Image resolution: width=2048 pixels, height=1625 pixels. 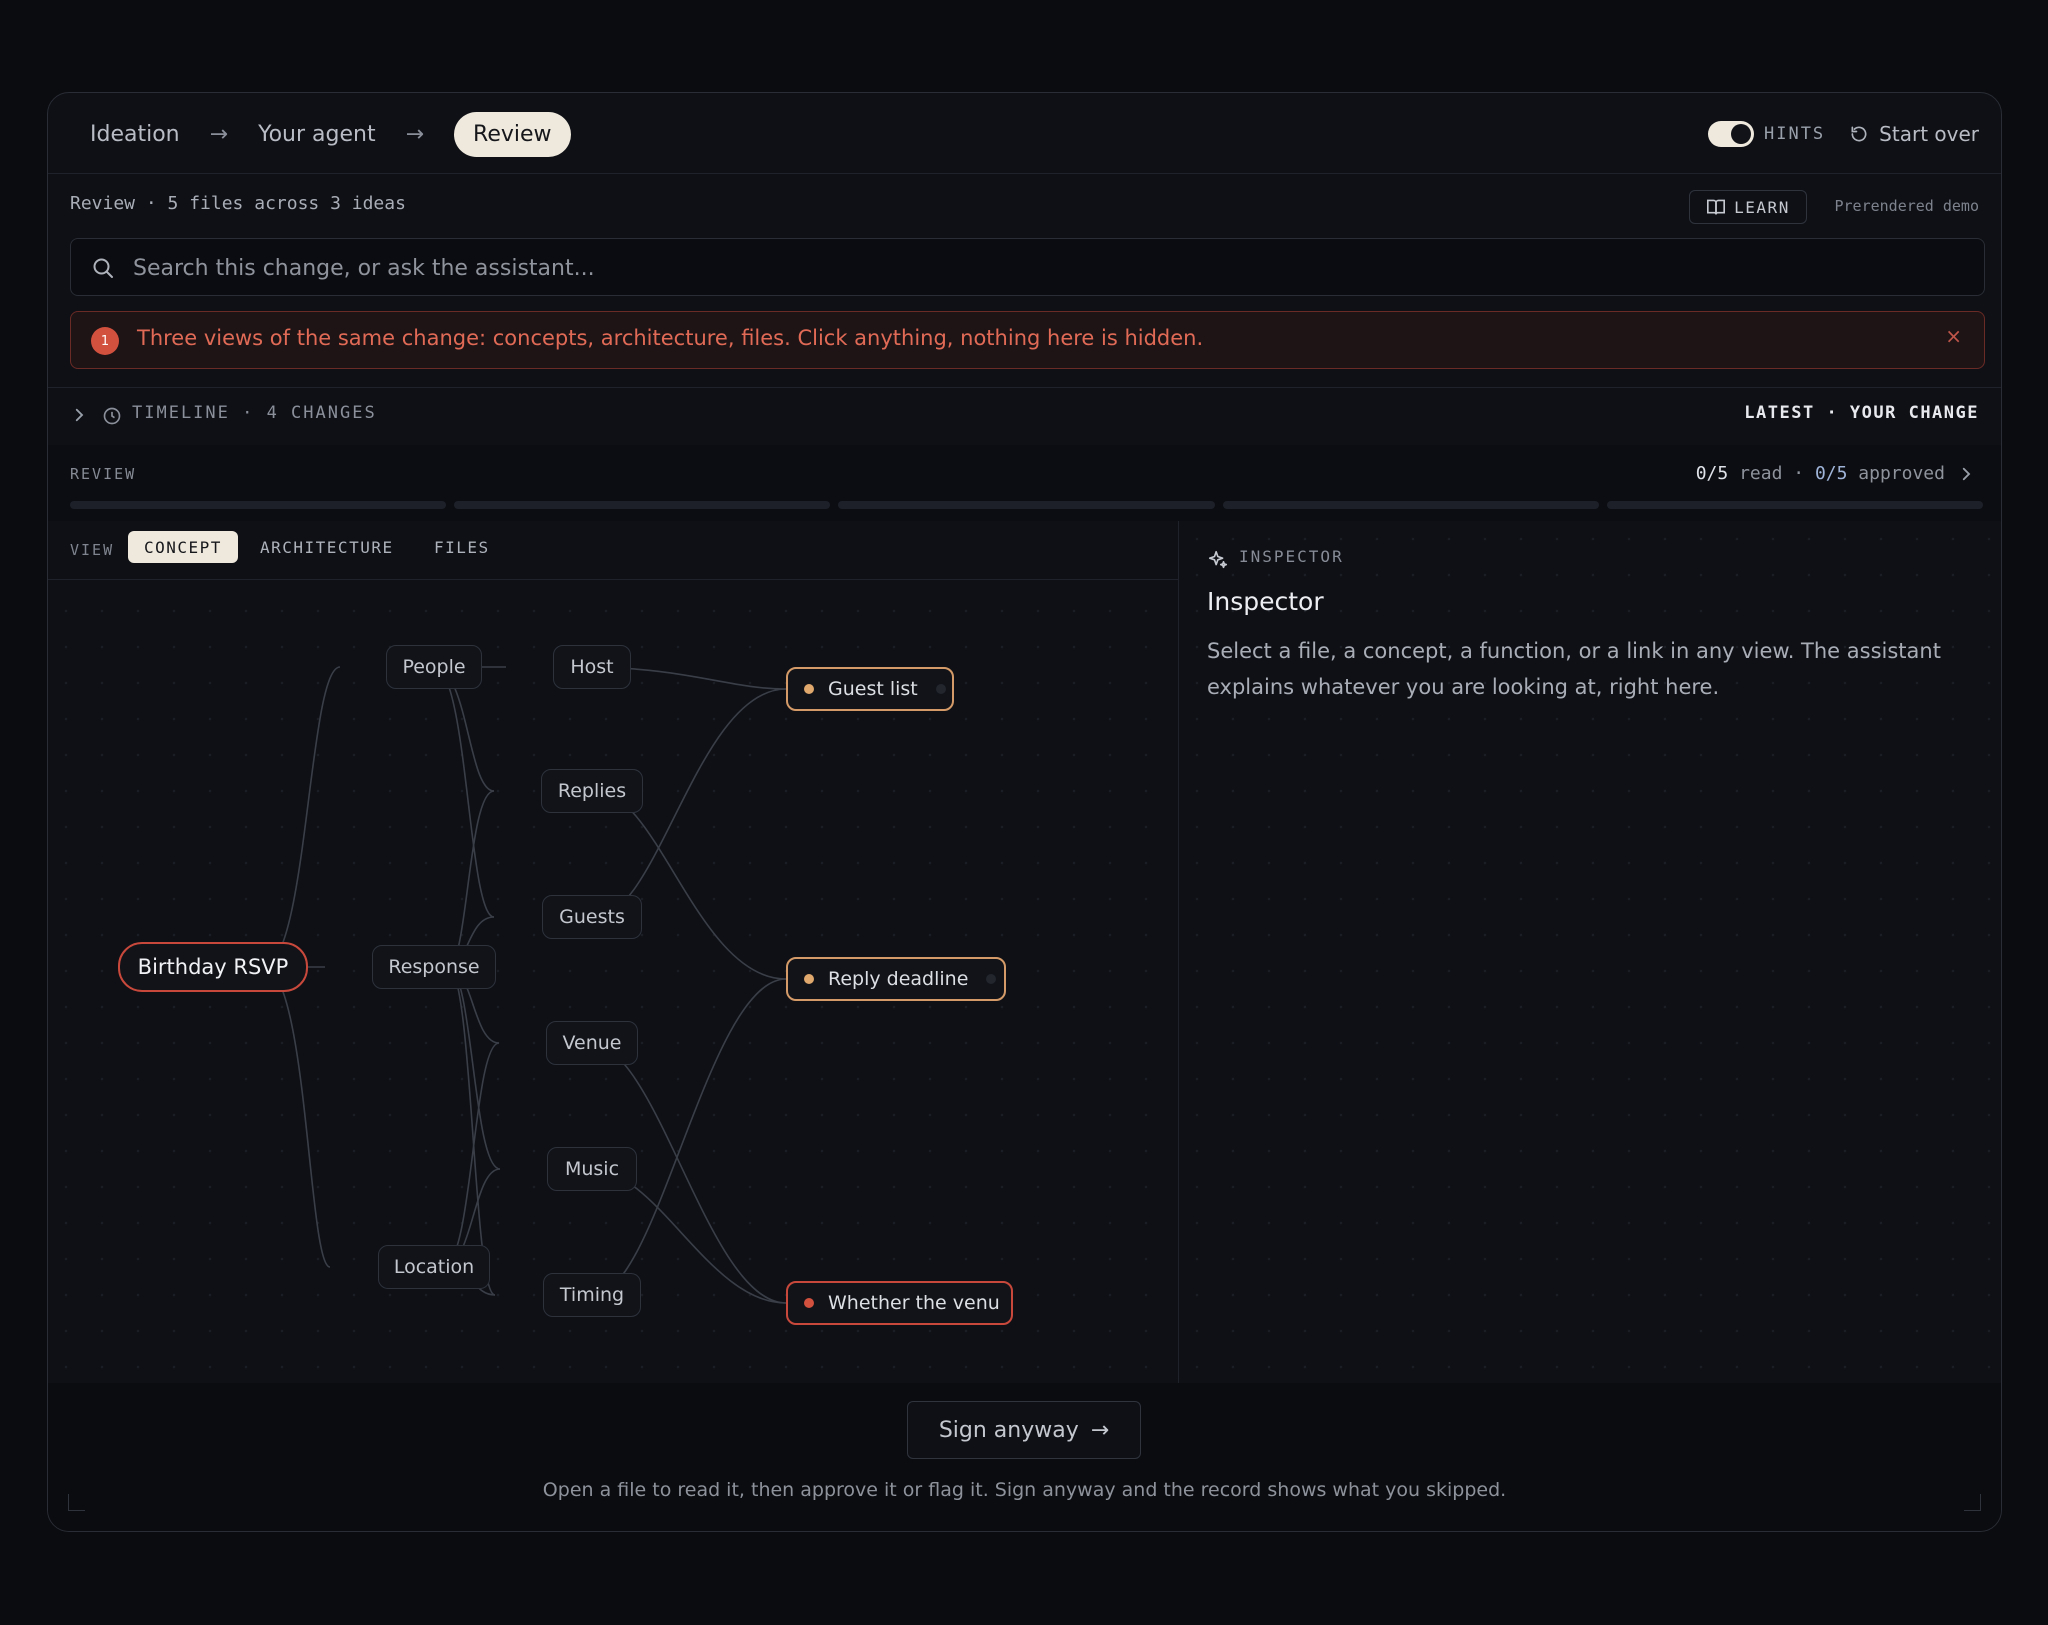 I want to click on concept-node-people: People, so click(x=434, y=667).